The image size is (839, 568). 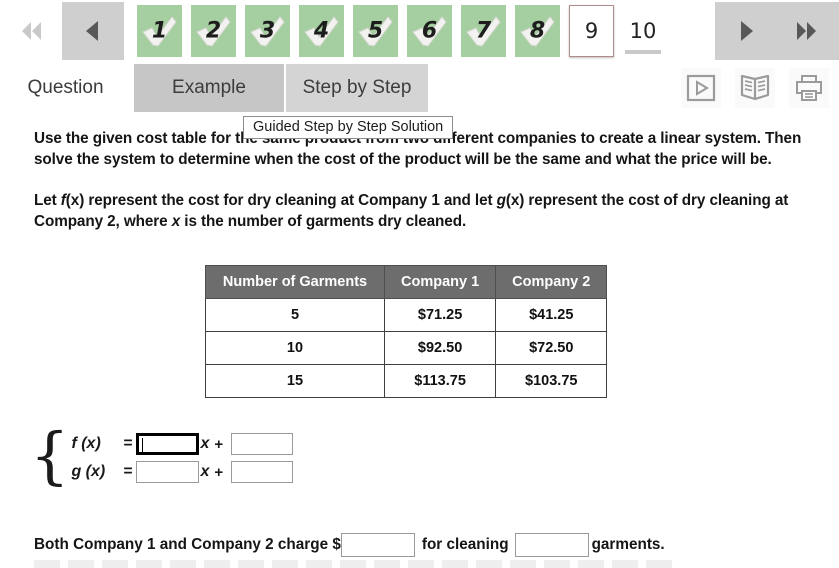 I want to click on p2-g: g, so click(x=501, y=200).